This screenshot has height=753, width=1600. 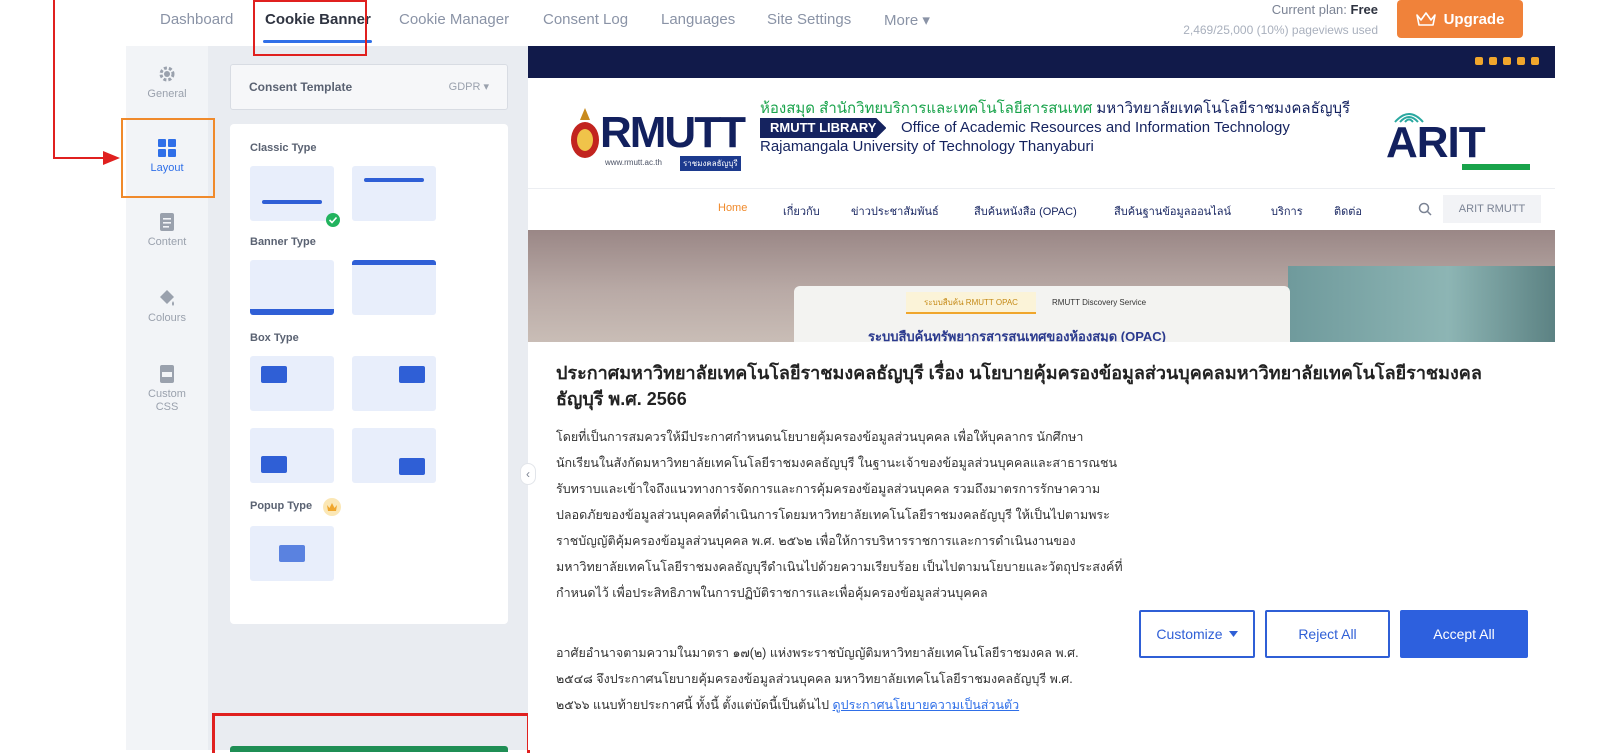 I want to click on selected-check-icon, so click(x=333, y=220).